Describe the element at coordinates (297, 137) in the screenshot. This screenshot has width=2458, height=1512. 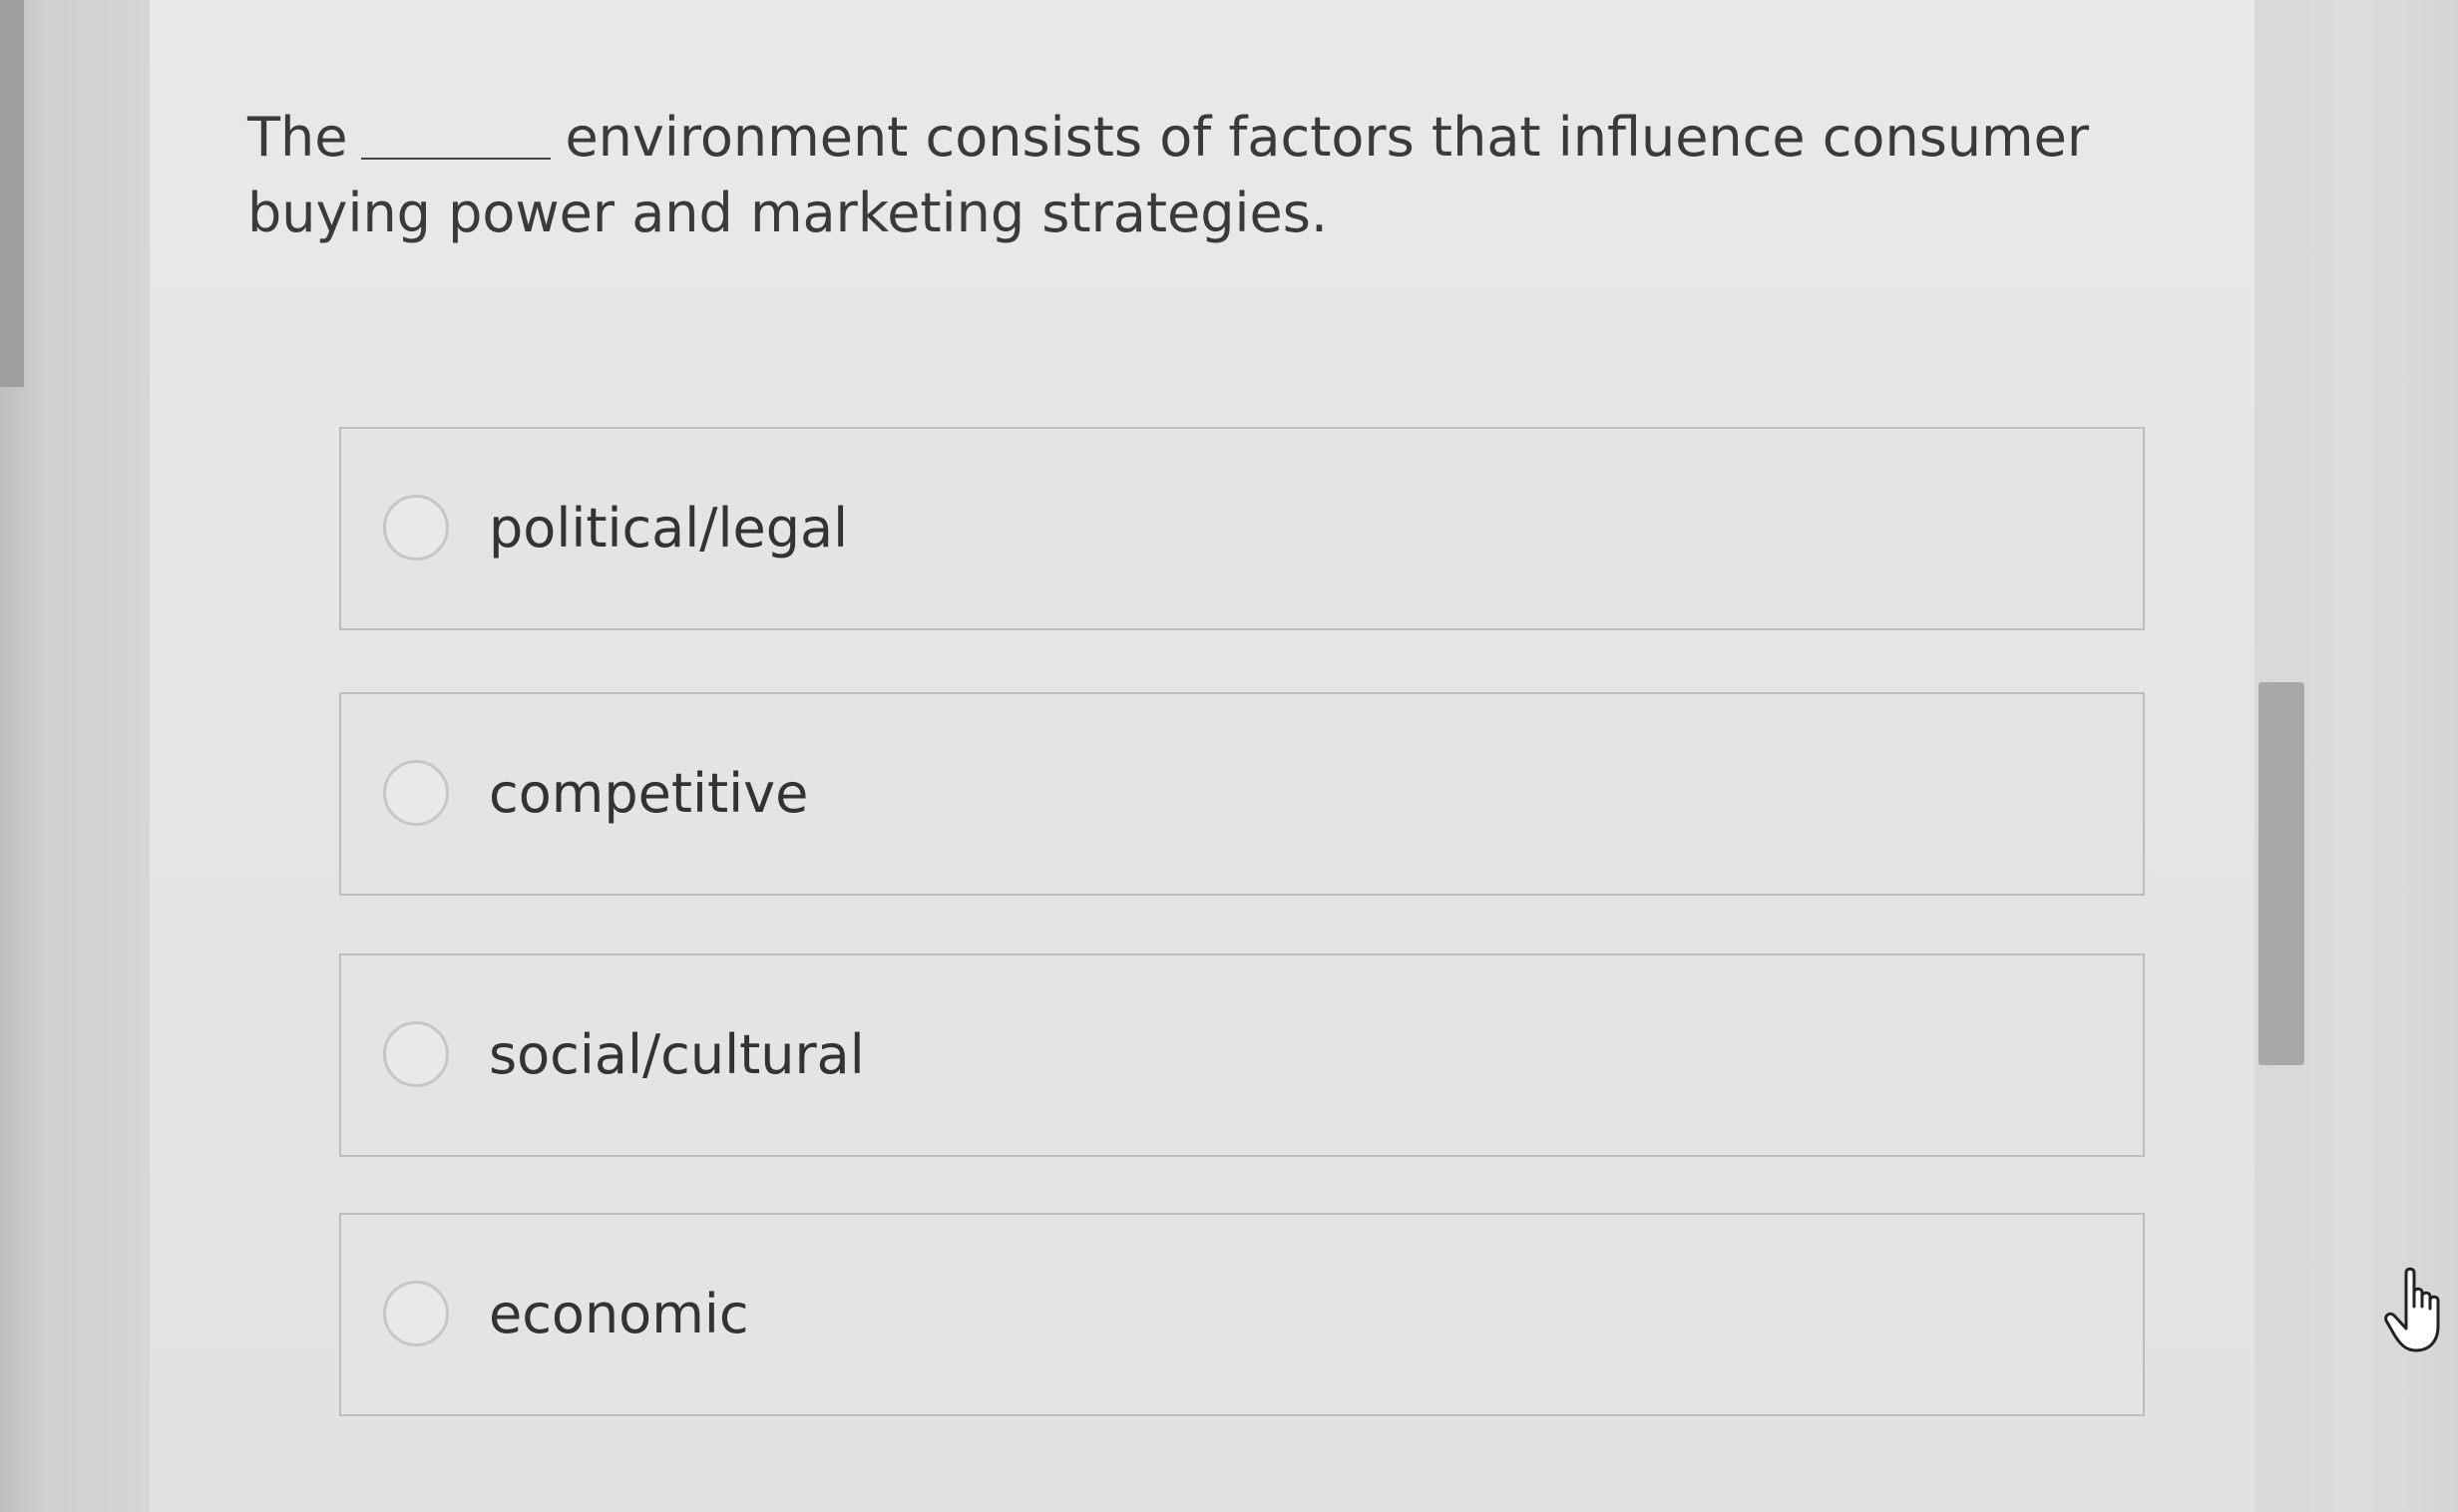
I see `question-prefix: The` at that location.